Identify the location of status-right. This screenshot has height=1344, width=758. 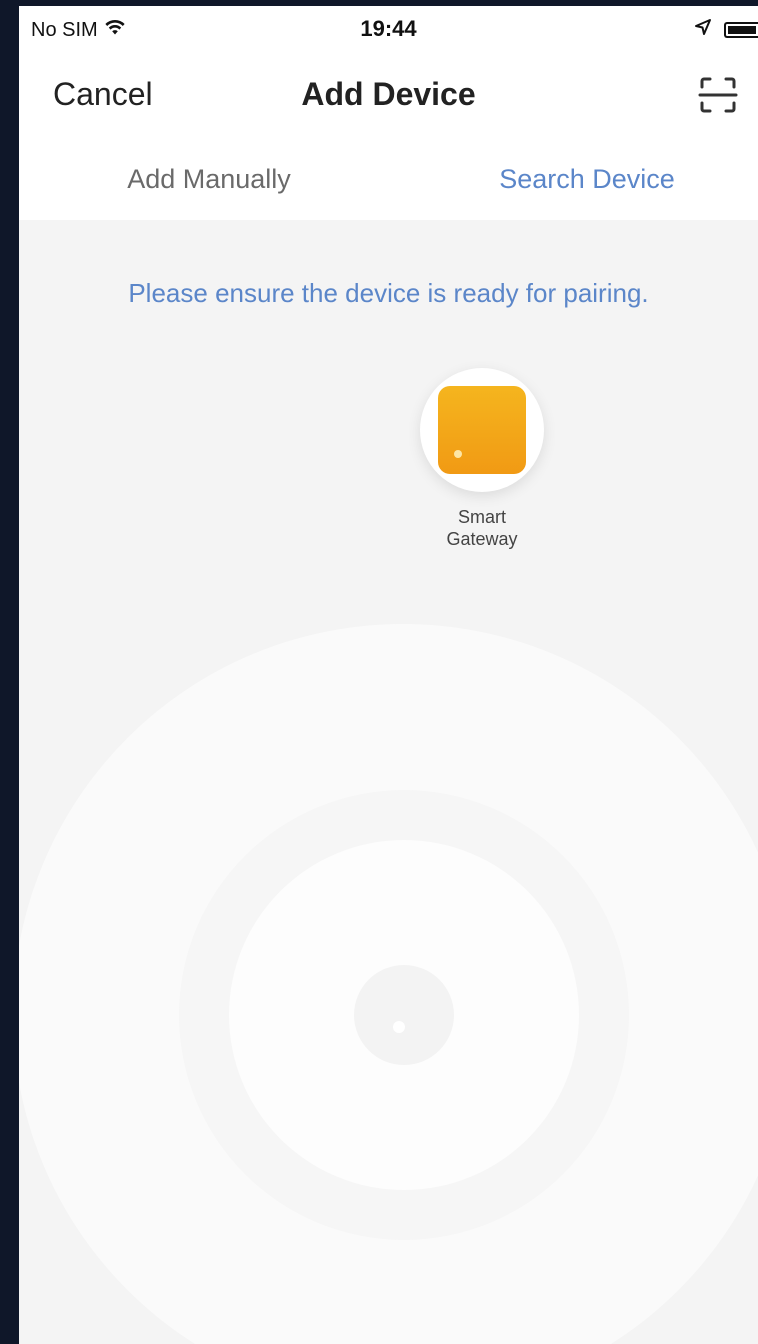
(726, 29).